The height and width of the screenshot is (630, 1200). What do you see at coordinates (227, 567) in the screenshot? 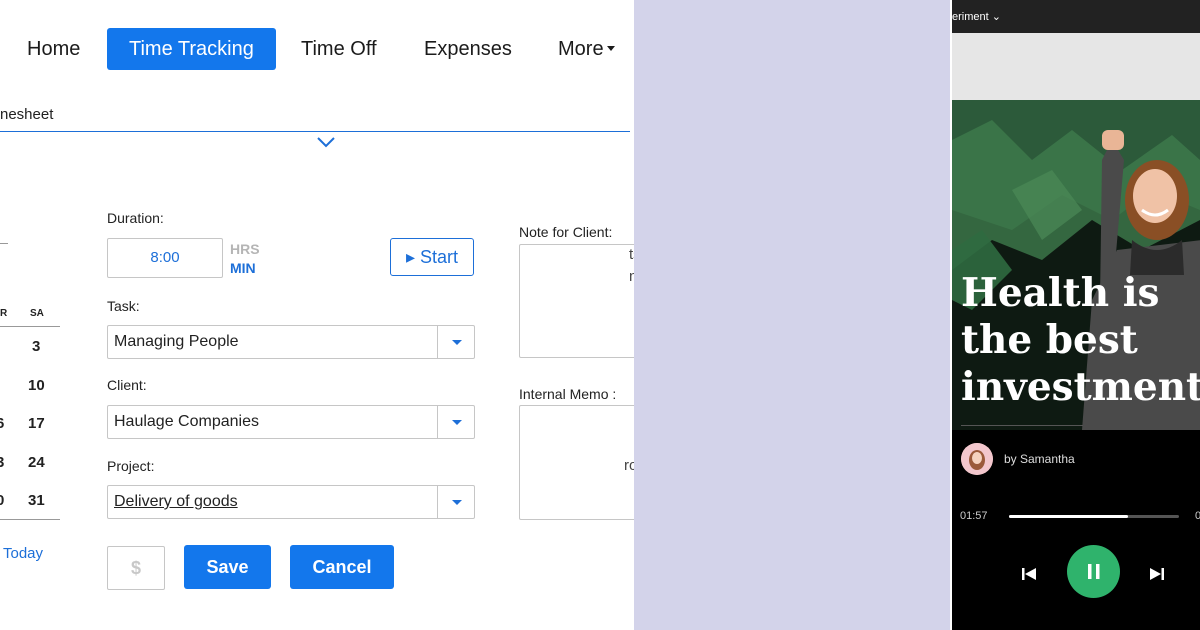
I see `save-button: Save` at bounding box center [227, 567].